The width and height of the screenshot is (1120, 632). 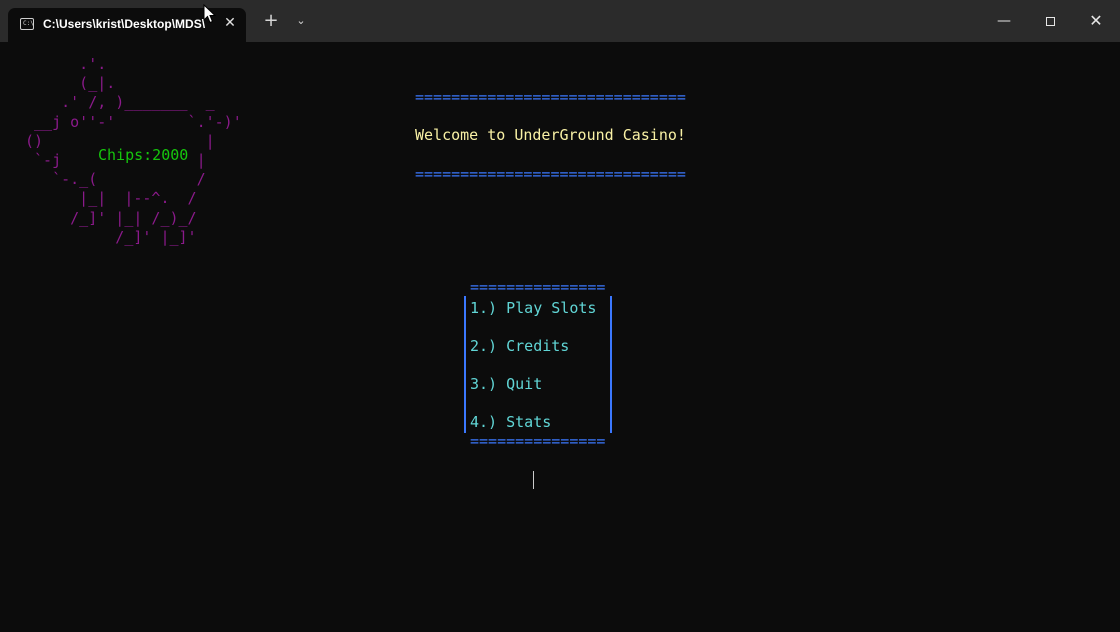 I want to click on terminal-icon: C:\, so click(x=27, y=24).